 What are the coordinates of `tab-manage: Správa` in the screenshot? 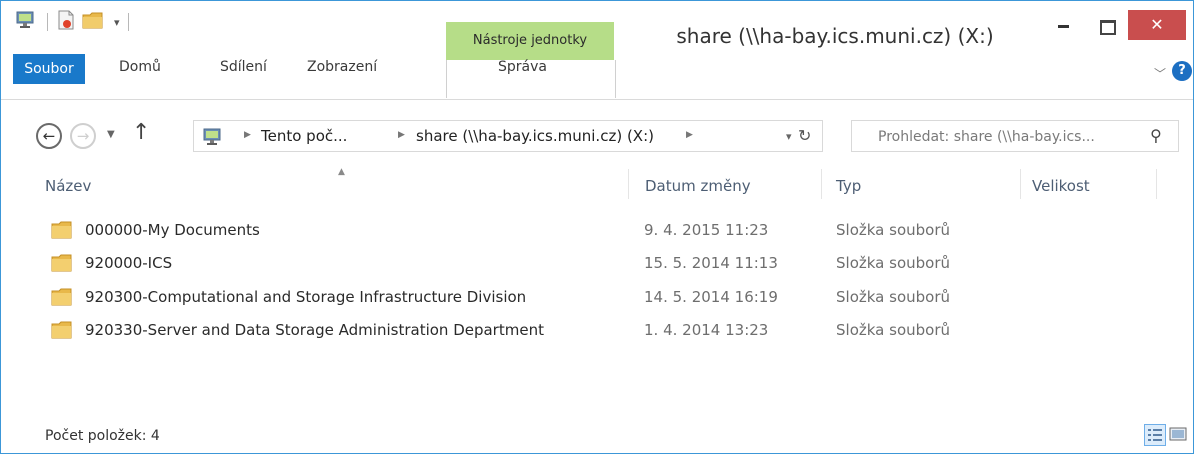 It's located at (522, 67).